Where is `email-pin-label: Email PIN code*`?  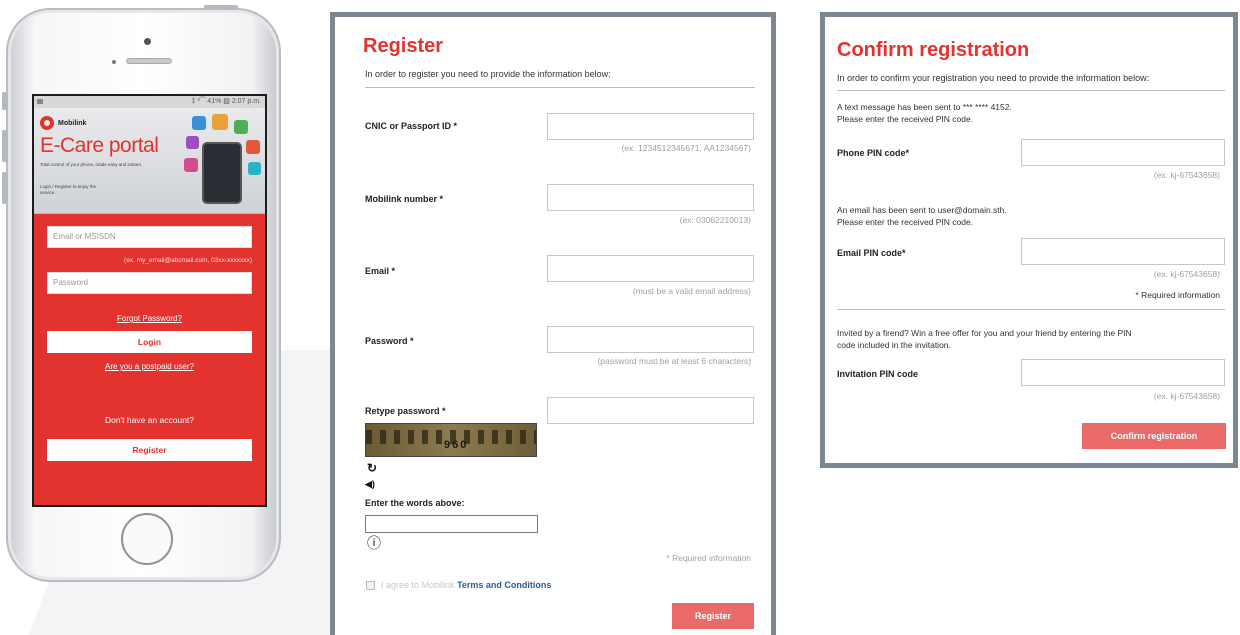 email-pin-label: Email PIN code* is located at coordinates (871, 253).